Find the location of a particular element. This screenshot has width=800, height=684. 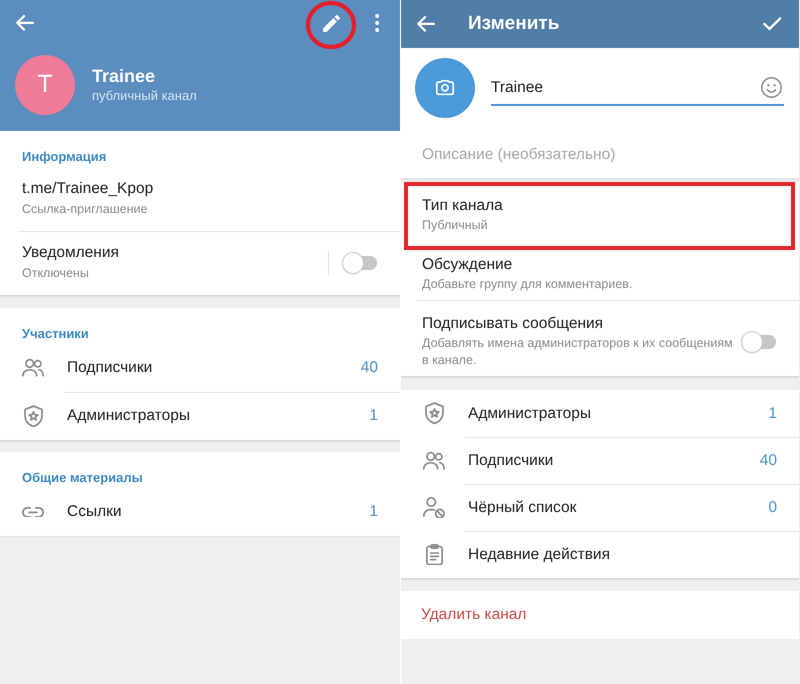

list-item: Подписывать сообщения Добавлять имена администраторов к их сообщениям в канале. is located at coordinates (600, 338).